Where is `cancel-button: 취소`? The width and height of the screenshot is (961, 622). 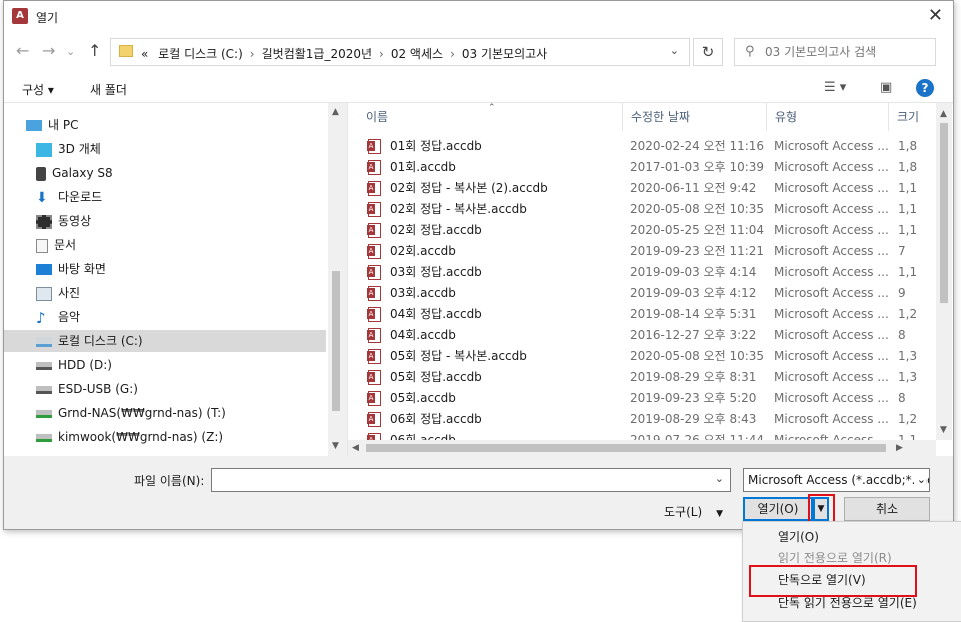 cancel-button: 취소 is located at coordinates (887, 509).